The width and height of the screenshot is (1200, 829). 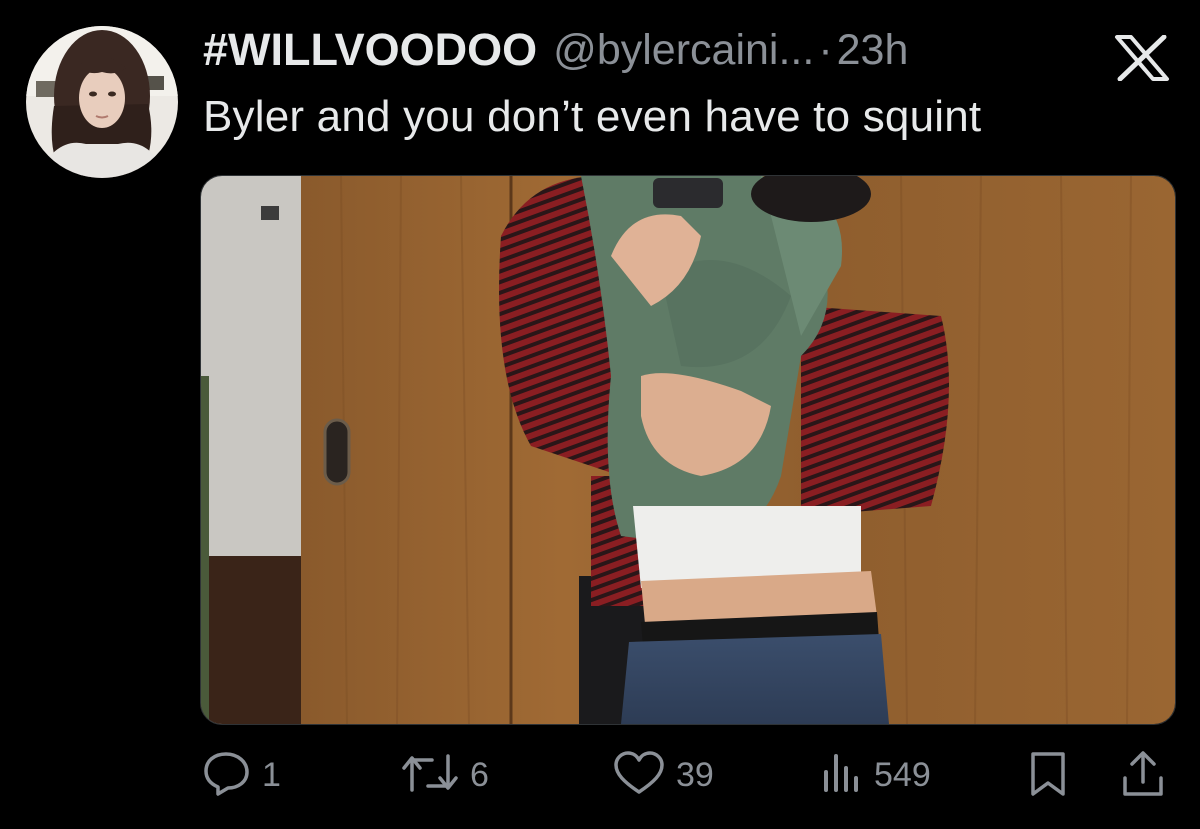 I want to click on share-upload-icon, so click(x=1143, y=776).